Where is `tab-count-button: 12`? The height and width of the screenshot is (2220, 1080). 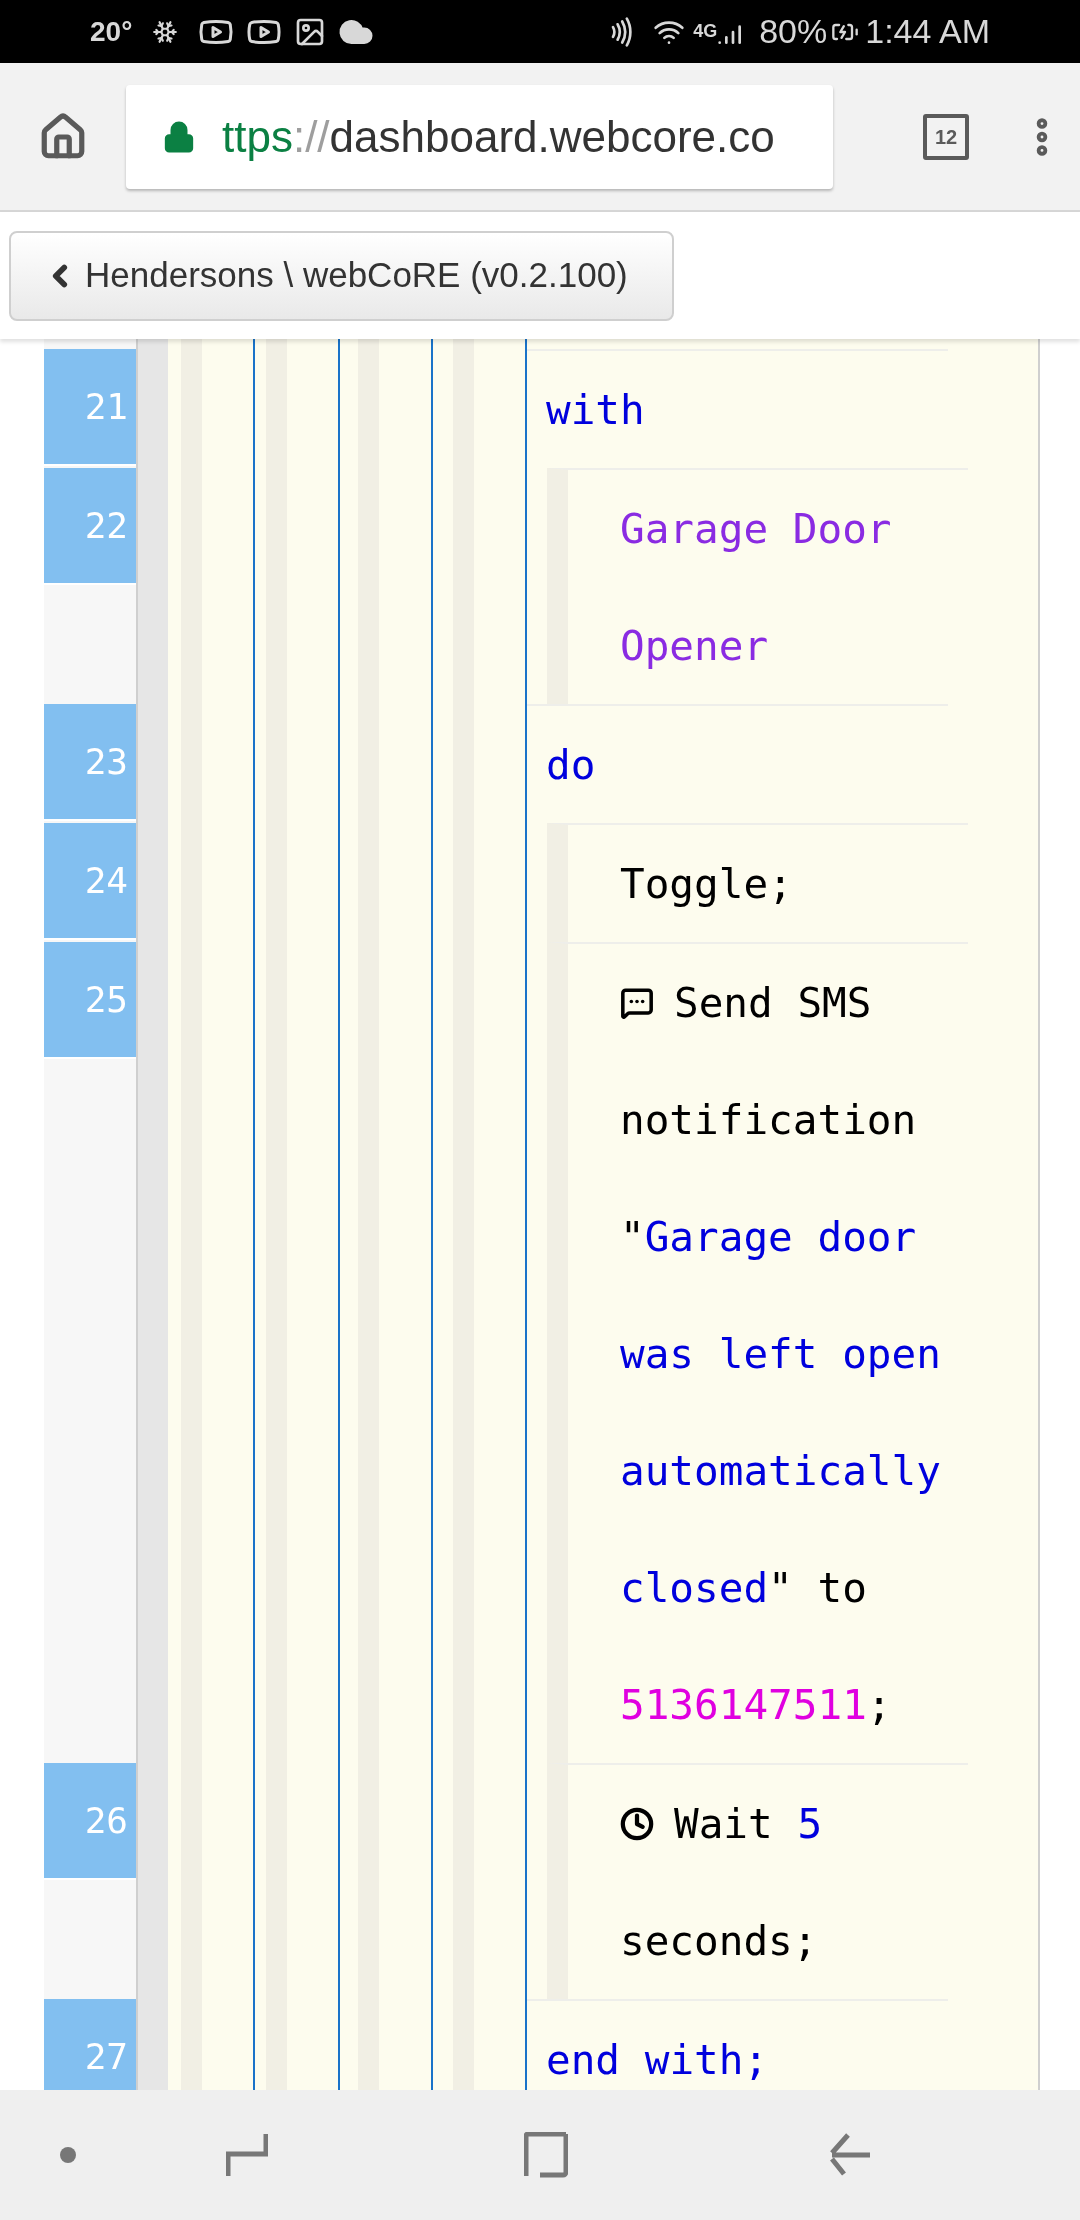 tab-count-button: 12 is located at coordinates (946, 136).